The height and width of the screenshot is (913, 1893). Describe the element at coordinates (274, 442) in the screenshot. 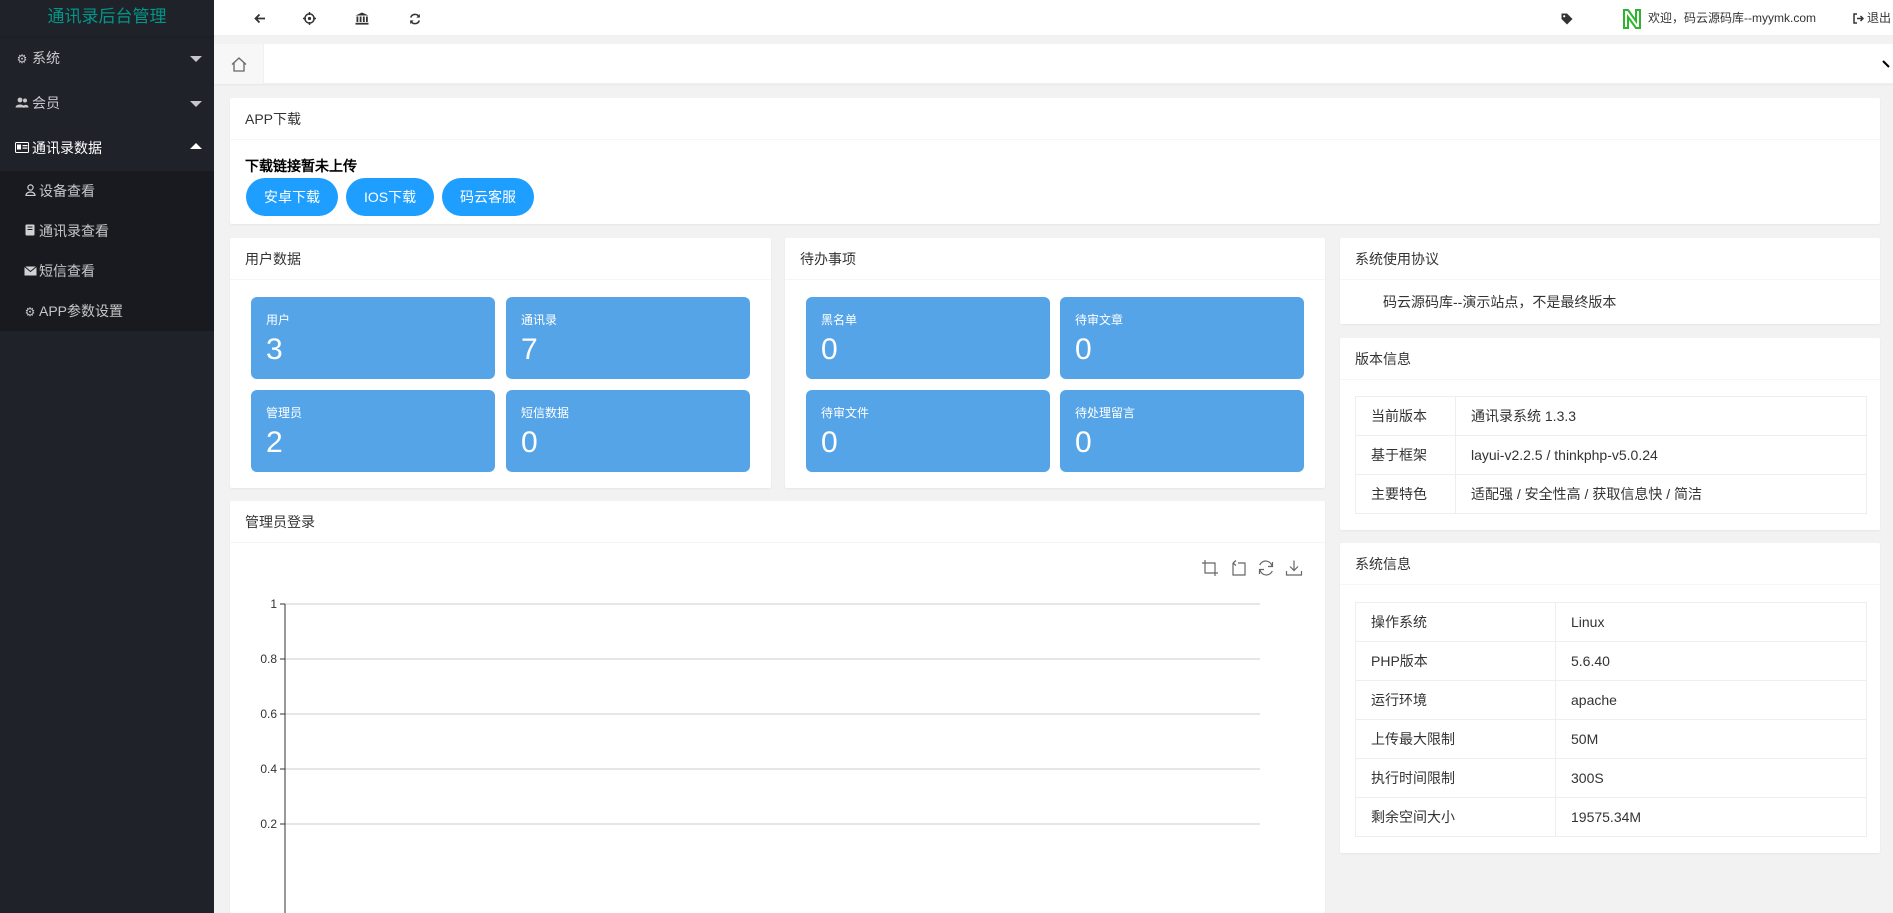

I see `stat-value: 2` at that location.